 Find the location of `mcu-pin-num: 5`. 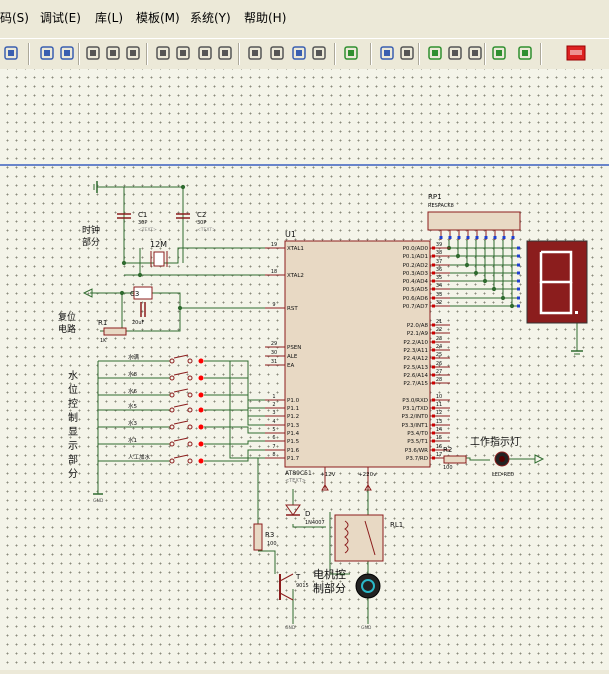

mcu-pin-num: 5 is located at coordinates (273, 430).